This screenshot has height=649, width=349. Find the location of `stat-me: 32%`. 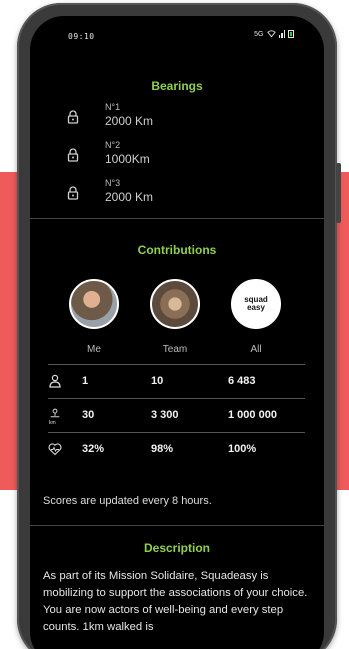

stat-me: 32% is located at coordinates (93, 449).